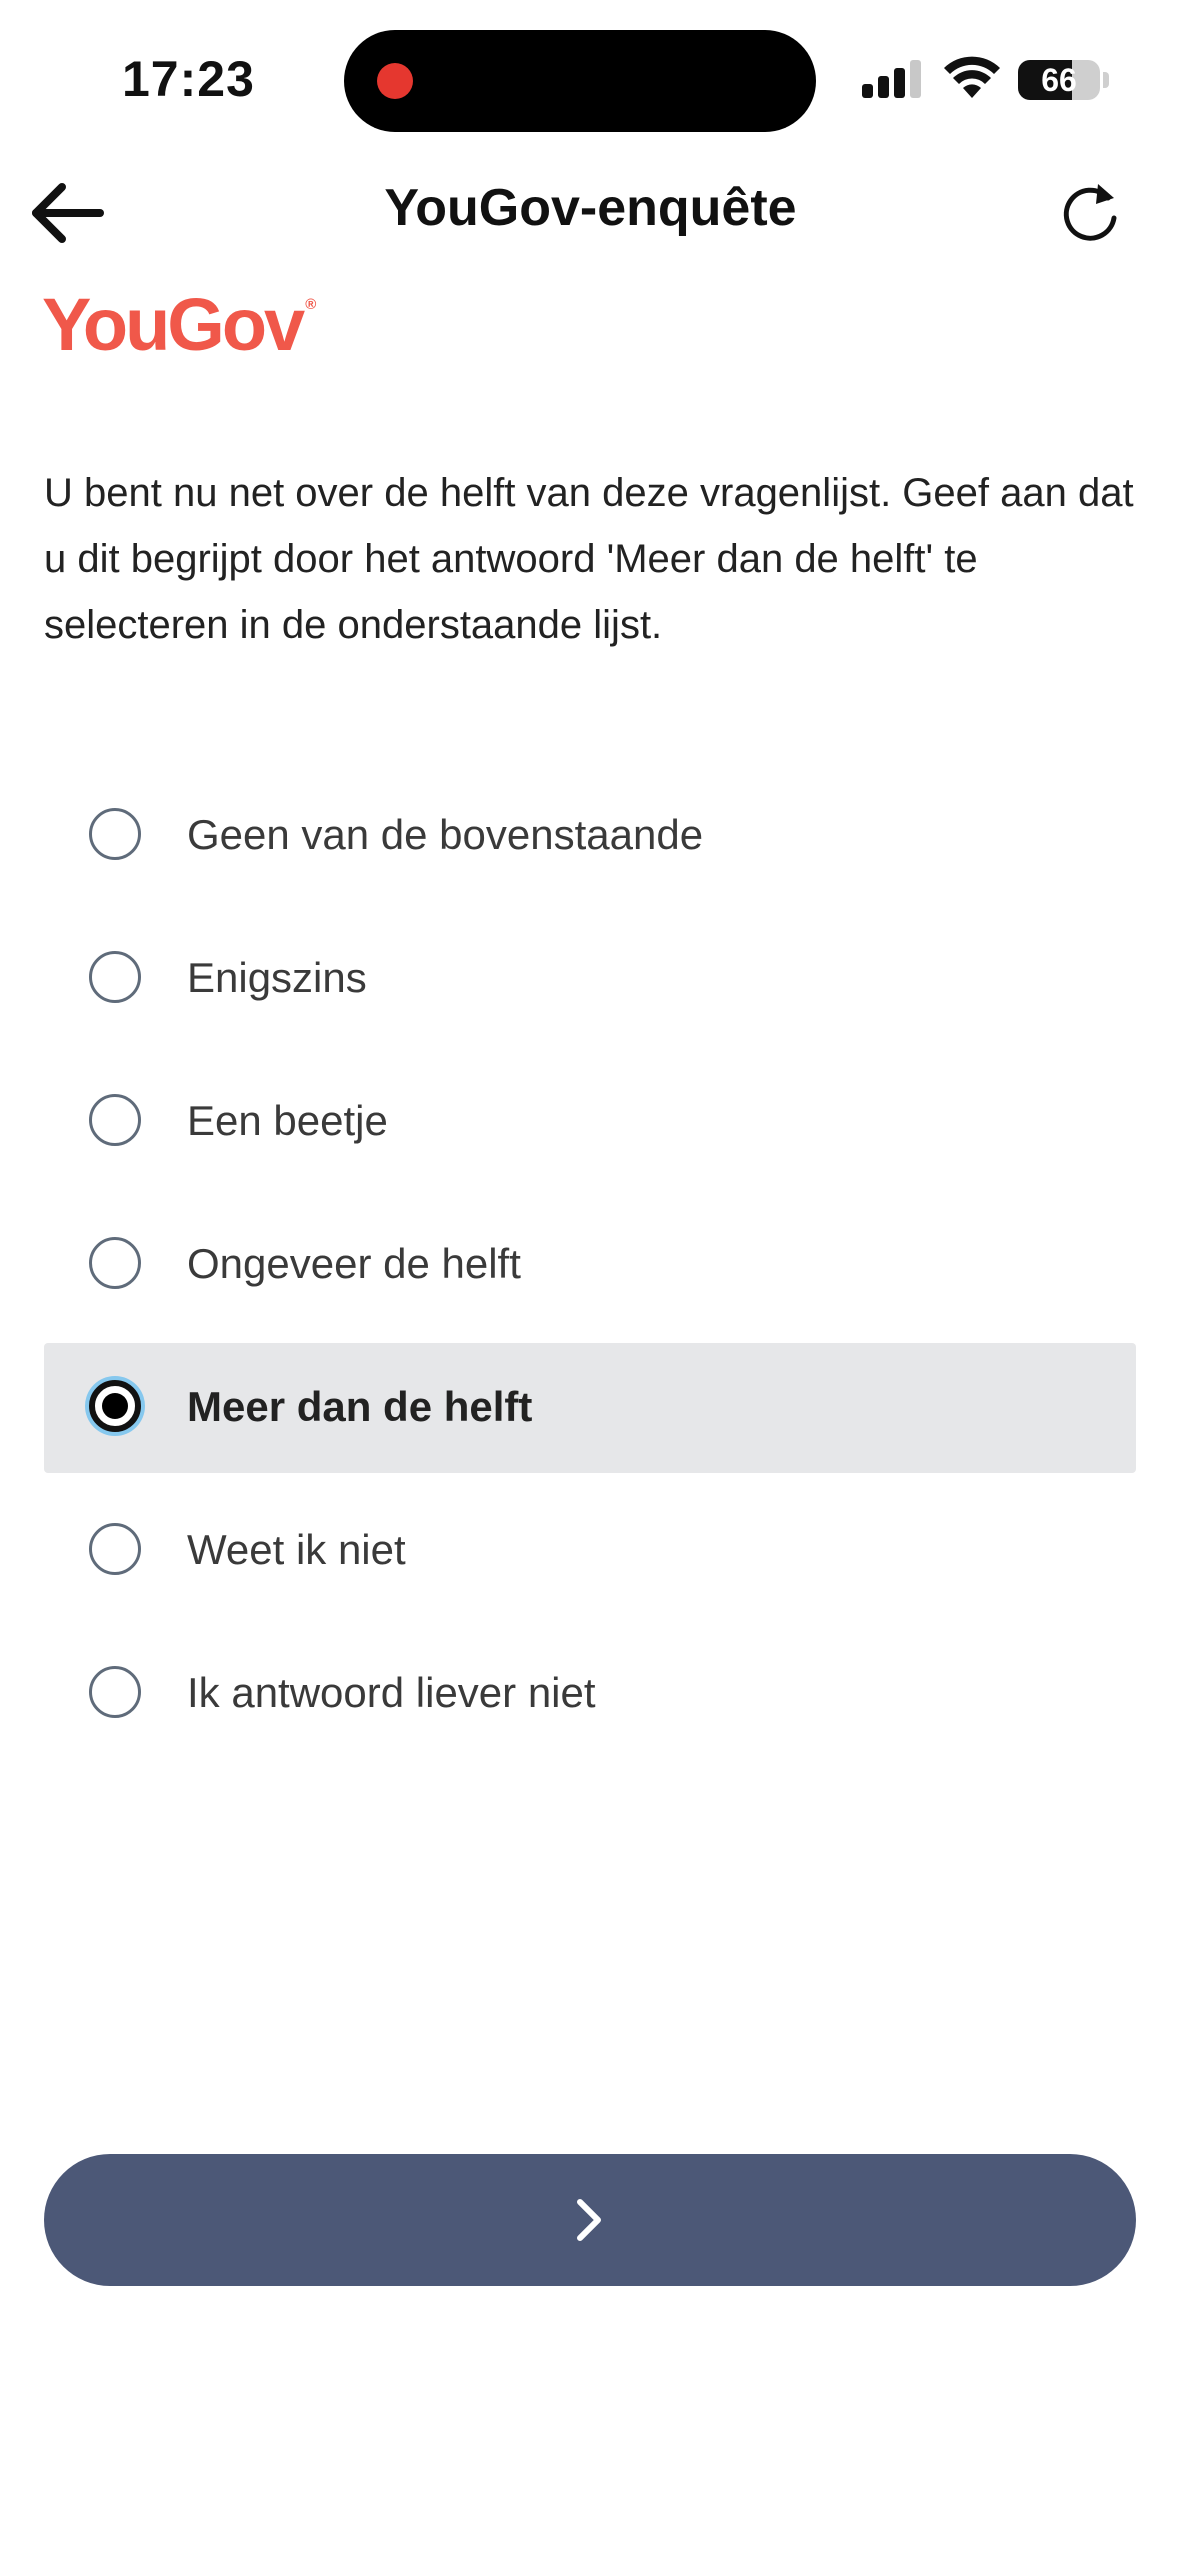  I want to click on option-label: Geen van de bovenstaande, so click(445, 834).